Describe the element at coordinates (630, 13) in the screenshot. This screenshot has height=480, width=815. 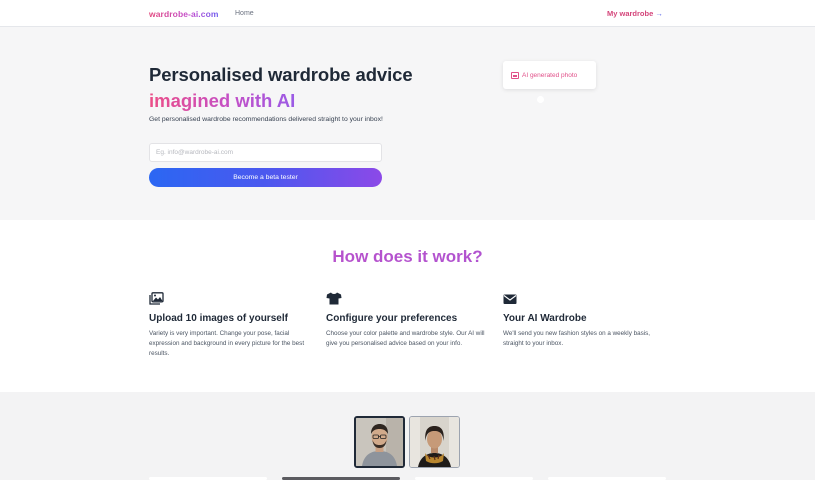
I see `my-wardrobe-label: My wardrobe` at that location.